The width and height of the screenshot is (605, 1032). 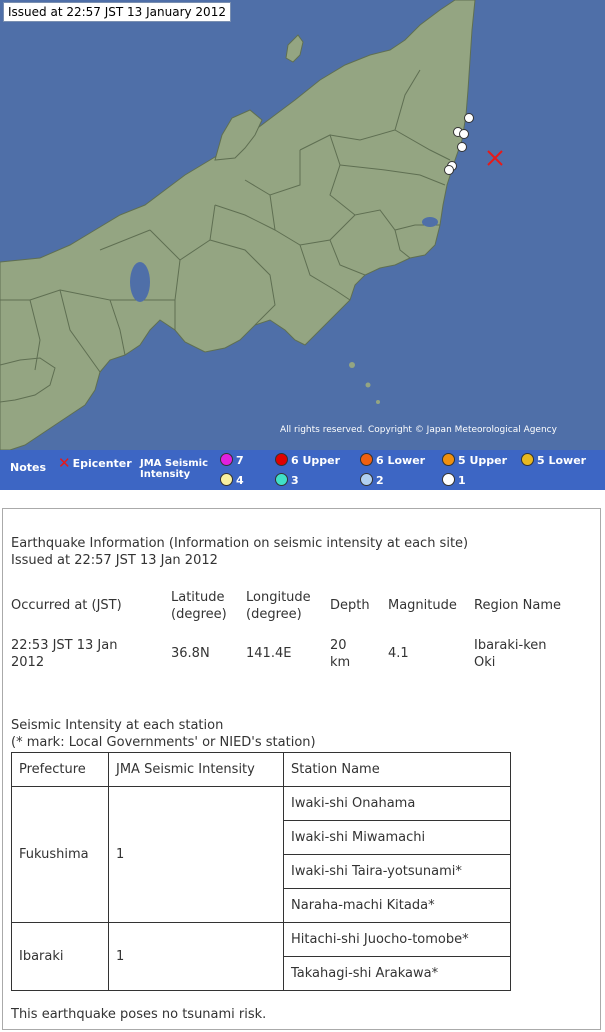 What do you see at coordinates (66, 605) in the screenshot?
I see `header-occurred: Occurred at (JST)` at bounding box center [66, 605].